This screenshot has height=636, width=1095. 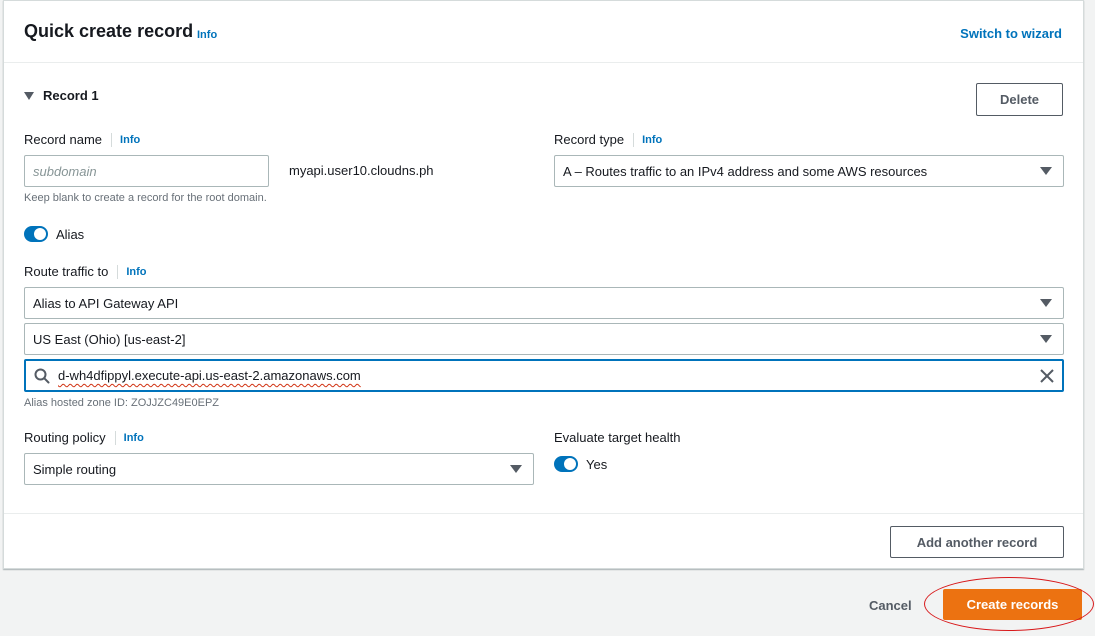 What do you see at coordinates (279, 469) in the screenshot?
I see `routing-policy-select: Simple routing` at bounding box center [279, 469].